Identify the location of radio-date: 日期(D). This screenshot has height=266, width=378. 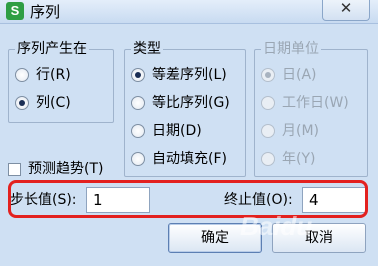
(166, 131).